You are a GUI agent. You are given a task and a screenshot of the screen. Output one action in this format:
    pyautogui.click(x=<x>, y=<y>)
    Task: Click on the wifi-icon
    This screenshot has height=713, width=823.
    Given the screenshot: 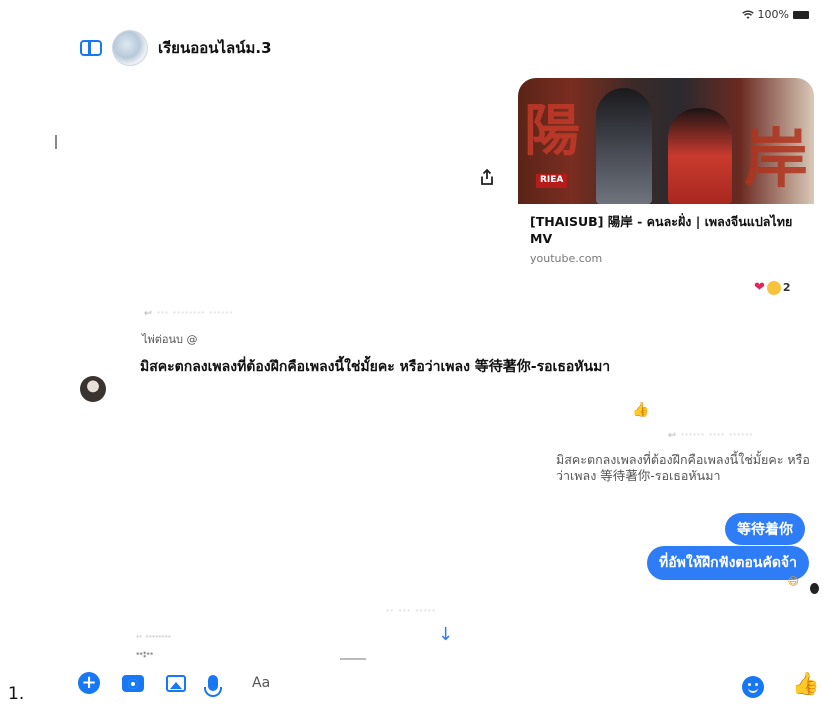 What is the action you would take?
    pyautogui.click(x=747, y=14)
    